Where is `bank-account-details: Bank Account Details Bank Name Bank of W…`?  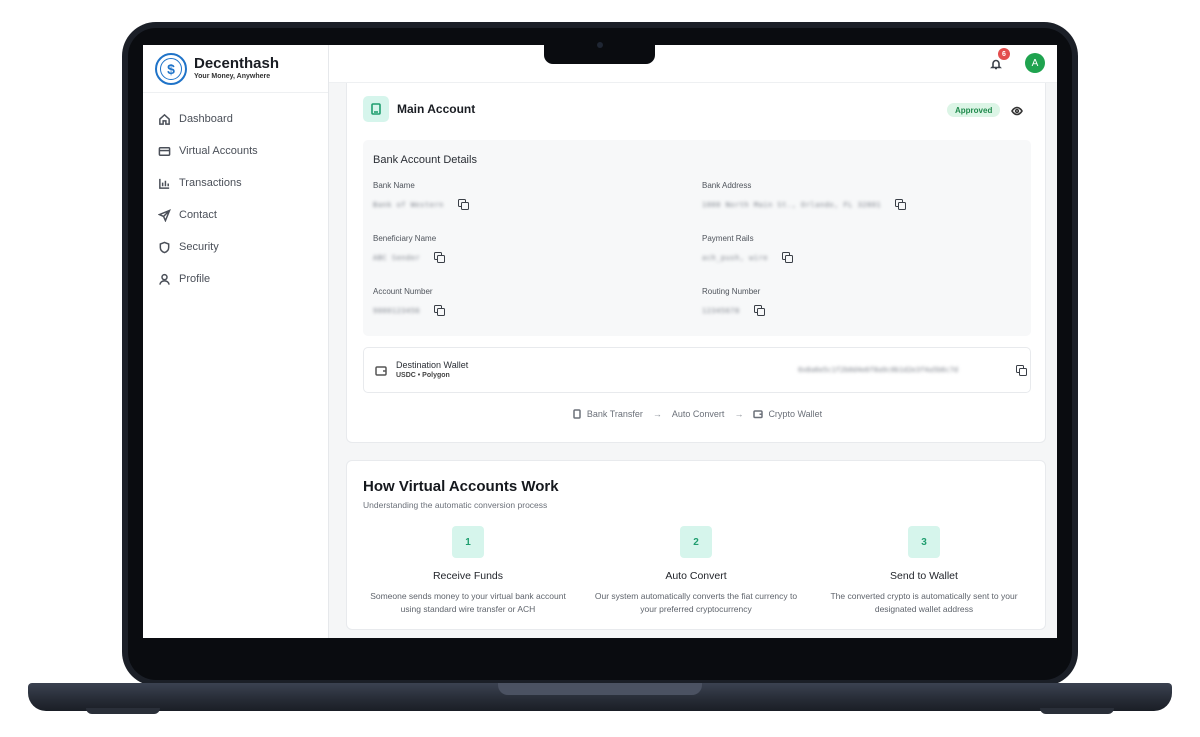
bank-account-details: Bank Account Details Bank Name Bank of W… is located at coordinates (697, 238).